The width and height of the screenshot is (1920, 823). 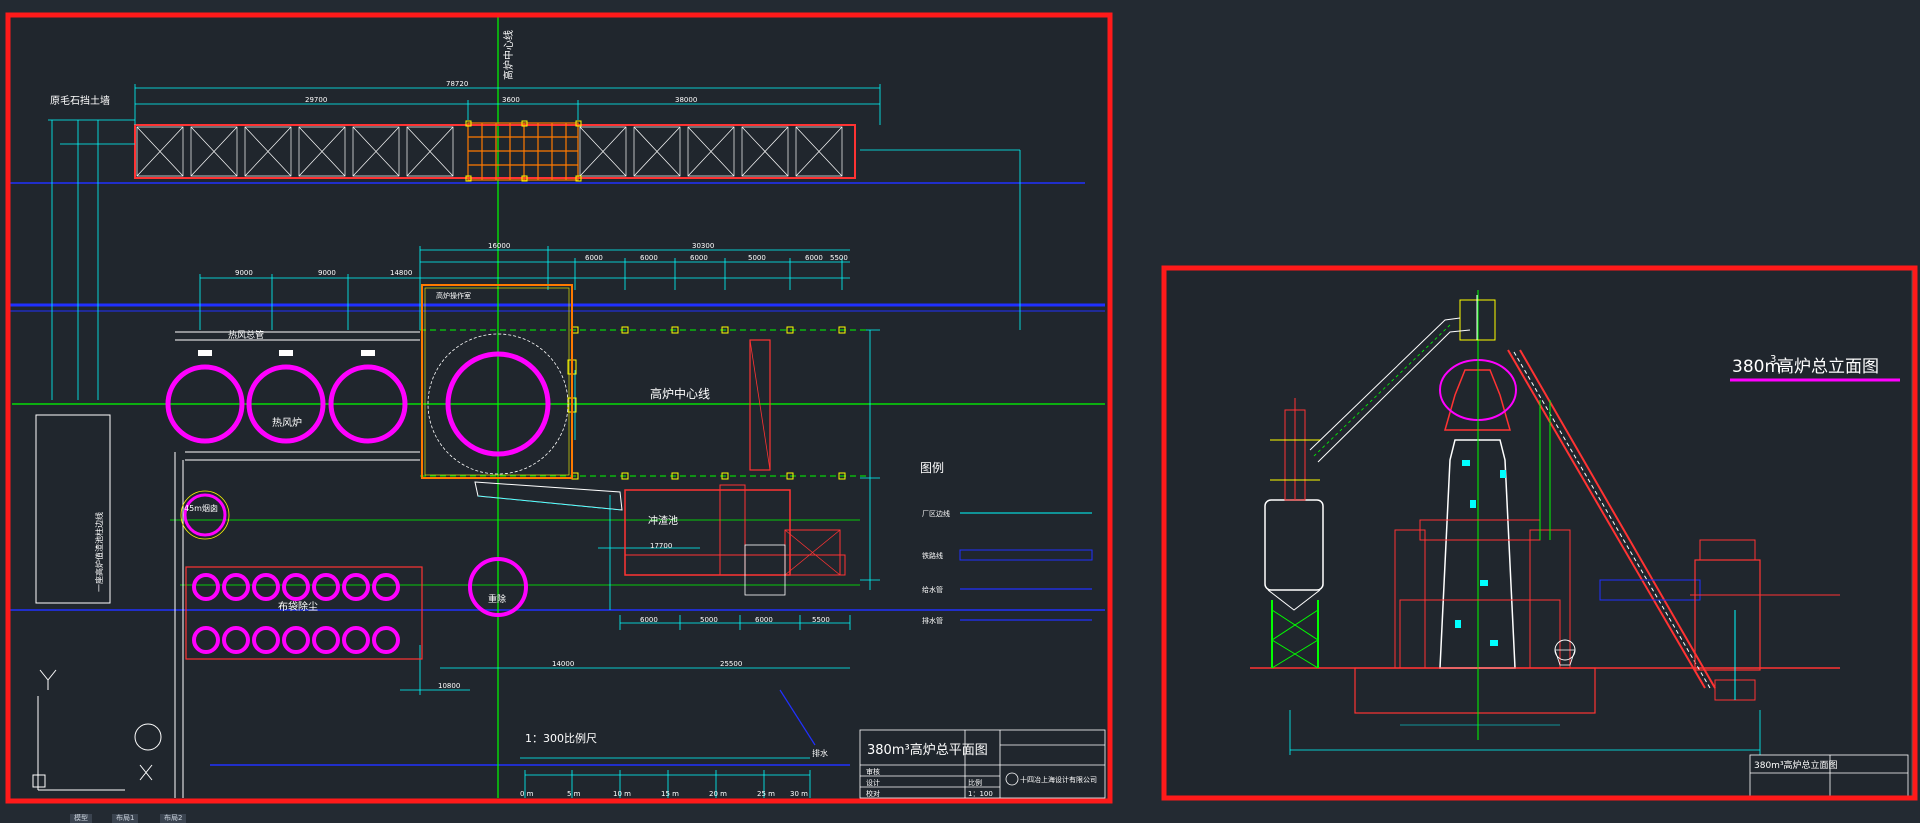 I want to click on layout-tab-bar: 模型 布局1 布局2, so click(x=200, y=818).